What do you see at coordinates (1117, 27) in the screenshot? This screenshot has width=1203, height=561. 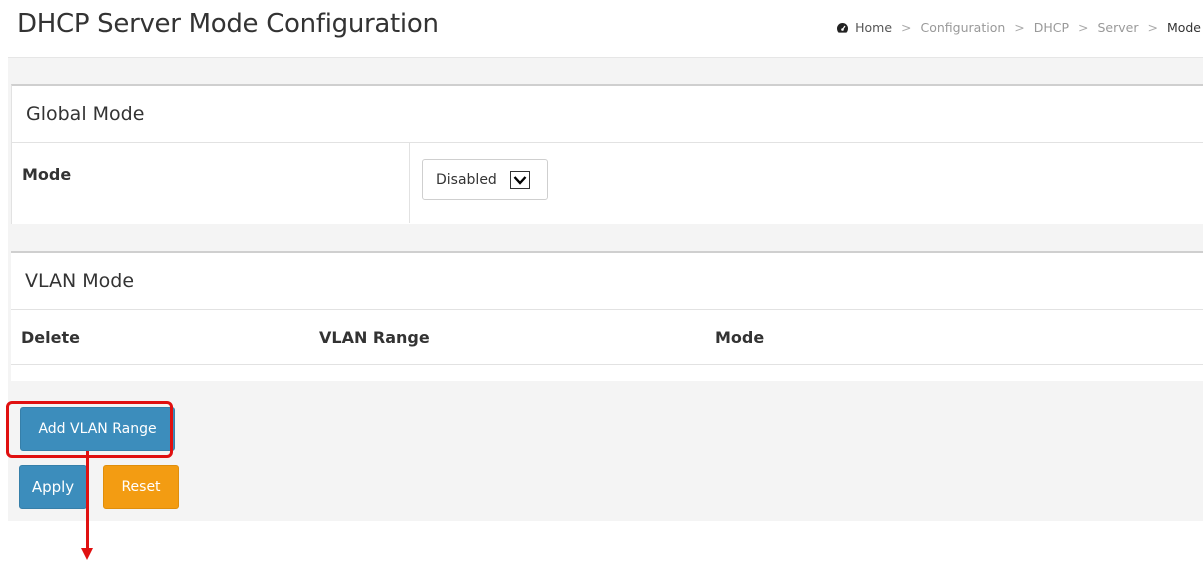 I see `breadcrumb-server-link: Server` at bounding box center [1117, 27].